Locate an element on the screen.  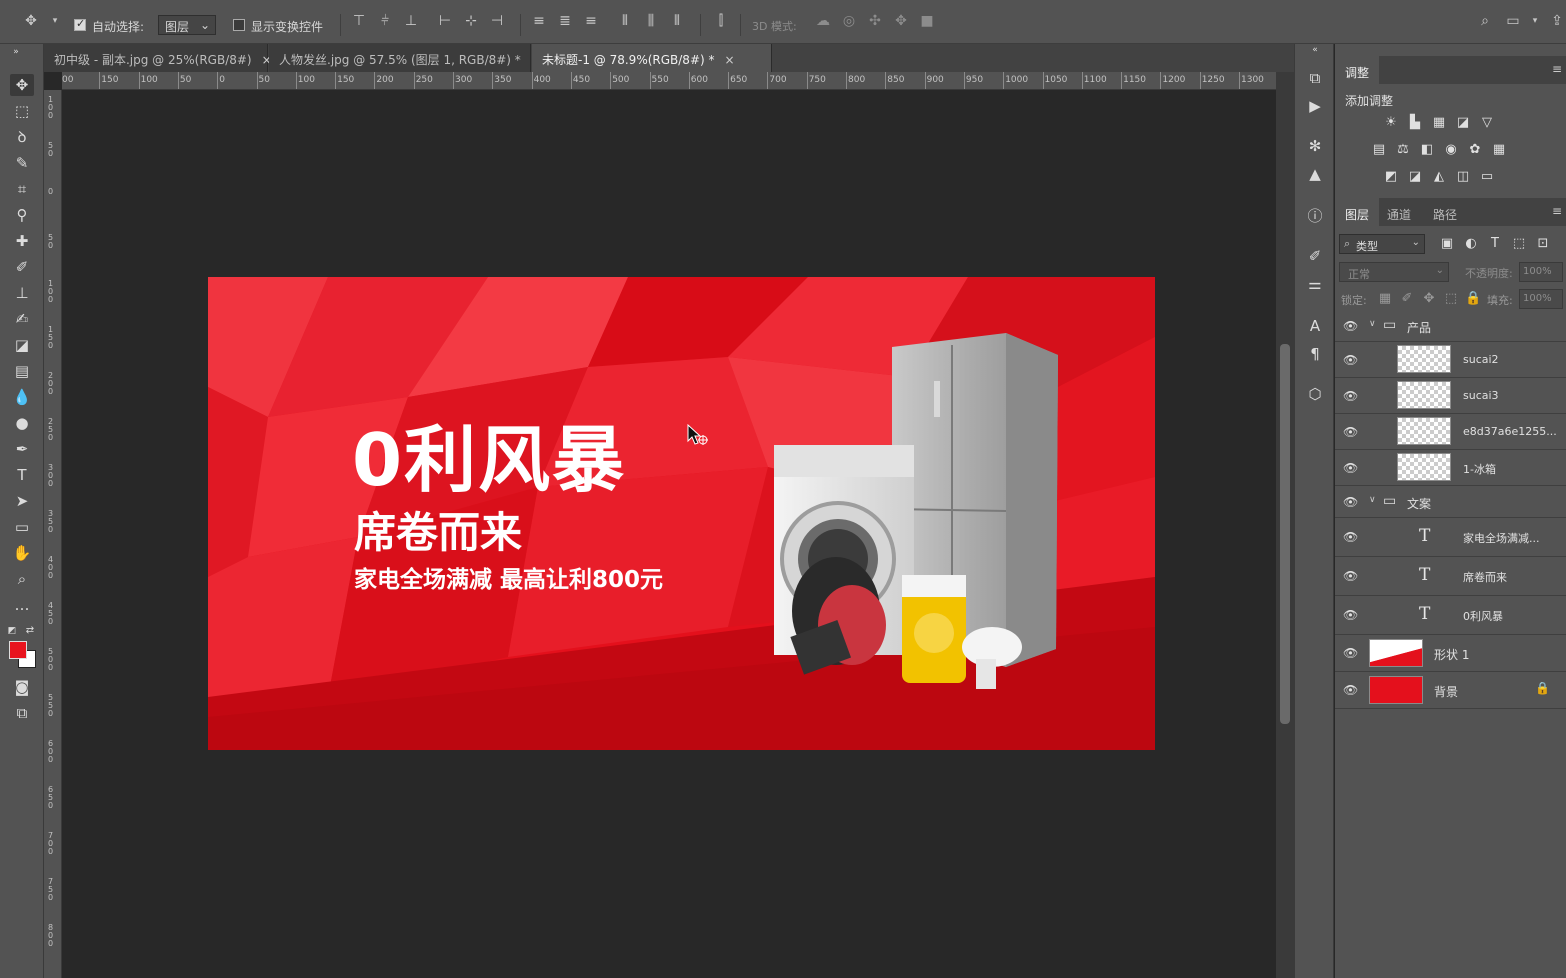
3d-roll-icon: ◎ is located at coordinates (849, 21).